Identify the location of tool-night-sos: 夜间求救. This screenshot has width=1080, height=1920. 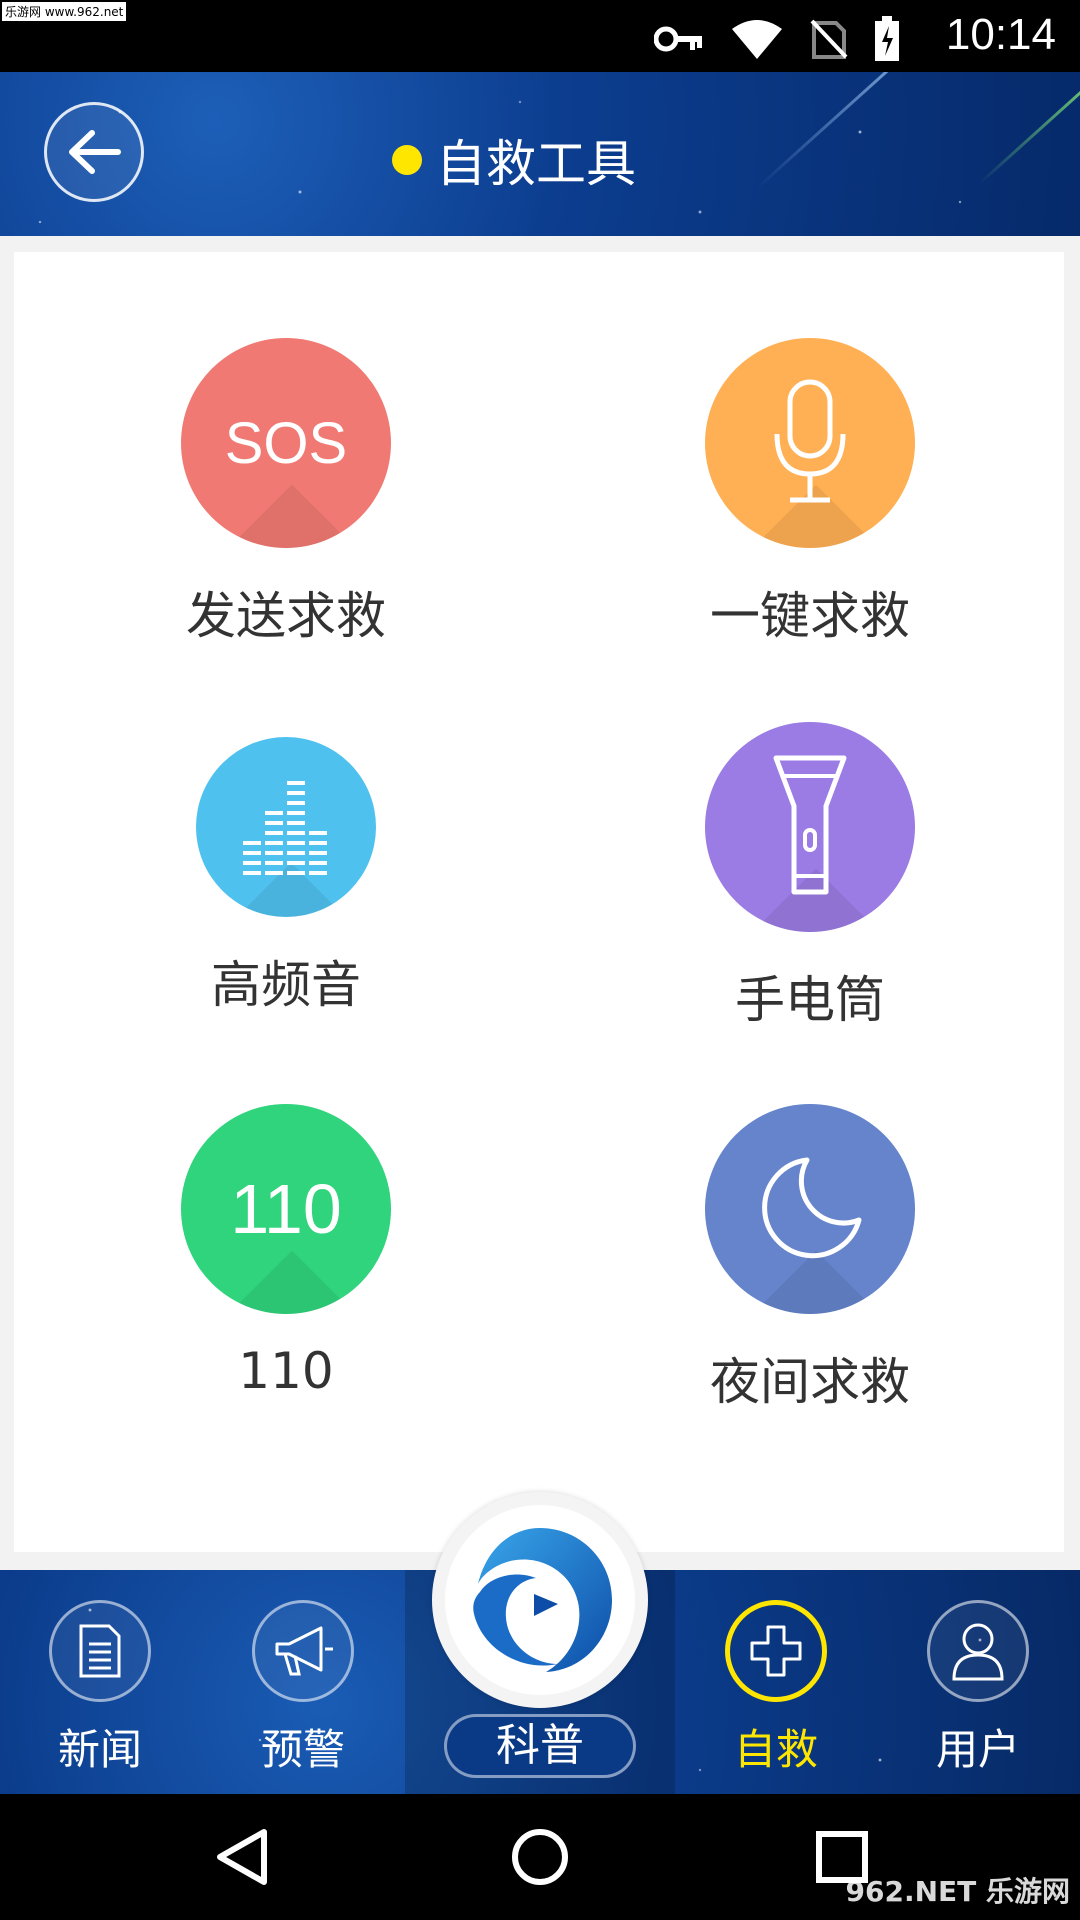
(810, 1259).